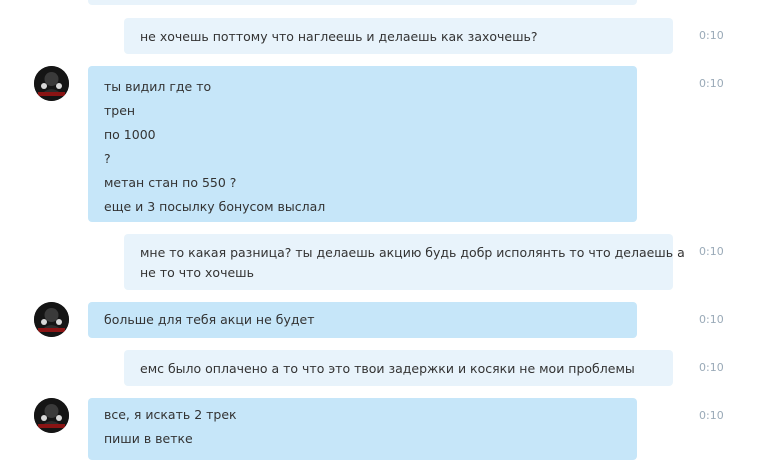 The height and width of the screenshot is (460, 757). I want to click on message-text: пиши в ветке, so click(148, 438).